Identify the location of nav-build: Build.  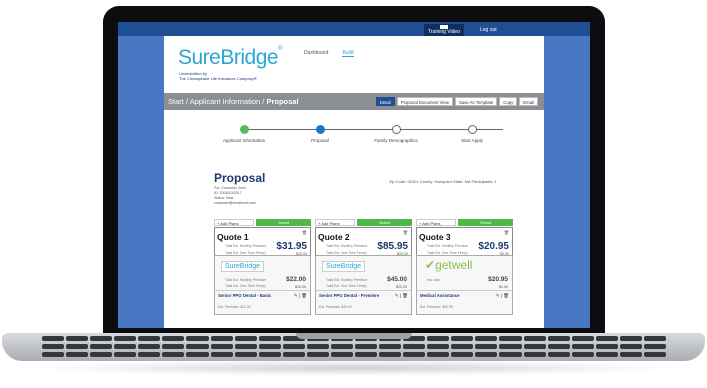
(348, 53).